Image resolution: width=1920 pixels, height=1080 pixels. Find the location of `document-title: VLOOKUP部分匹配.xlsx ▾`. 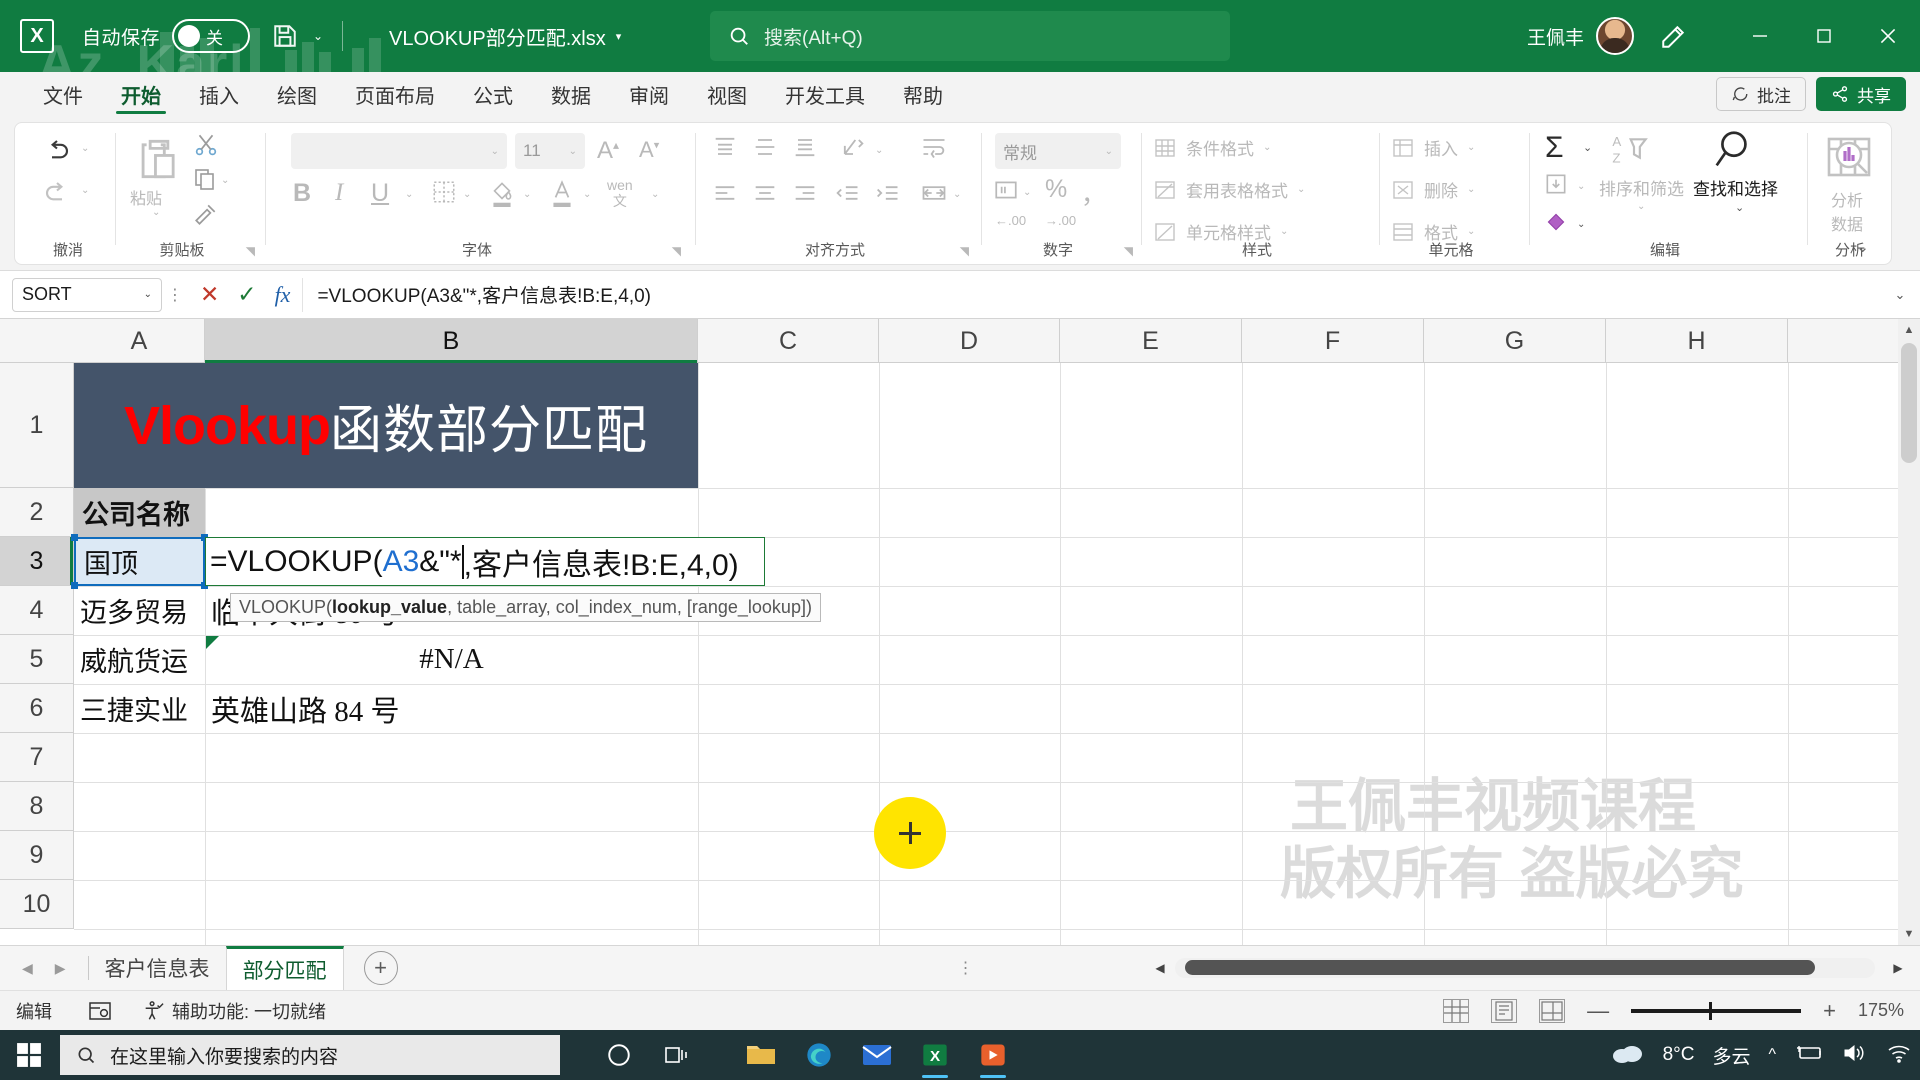

document-title: VLOOKUP部分匹配.xlsx ▾ is located at coordinates (505, 36).